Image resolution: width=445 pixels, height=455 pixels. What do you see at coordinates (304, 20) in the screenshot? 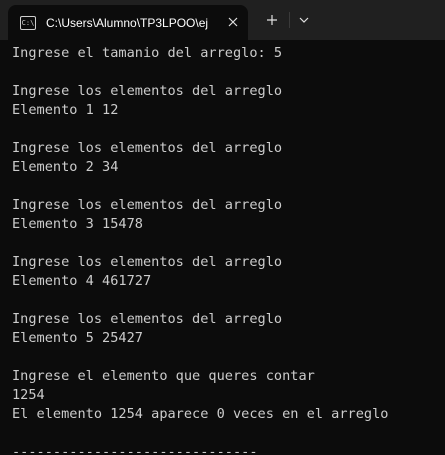
I see `chevron-down-icon` at bounding box center [304, 20].